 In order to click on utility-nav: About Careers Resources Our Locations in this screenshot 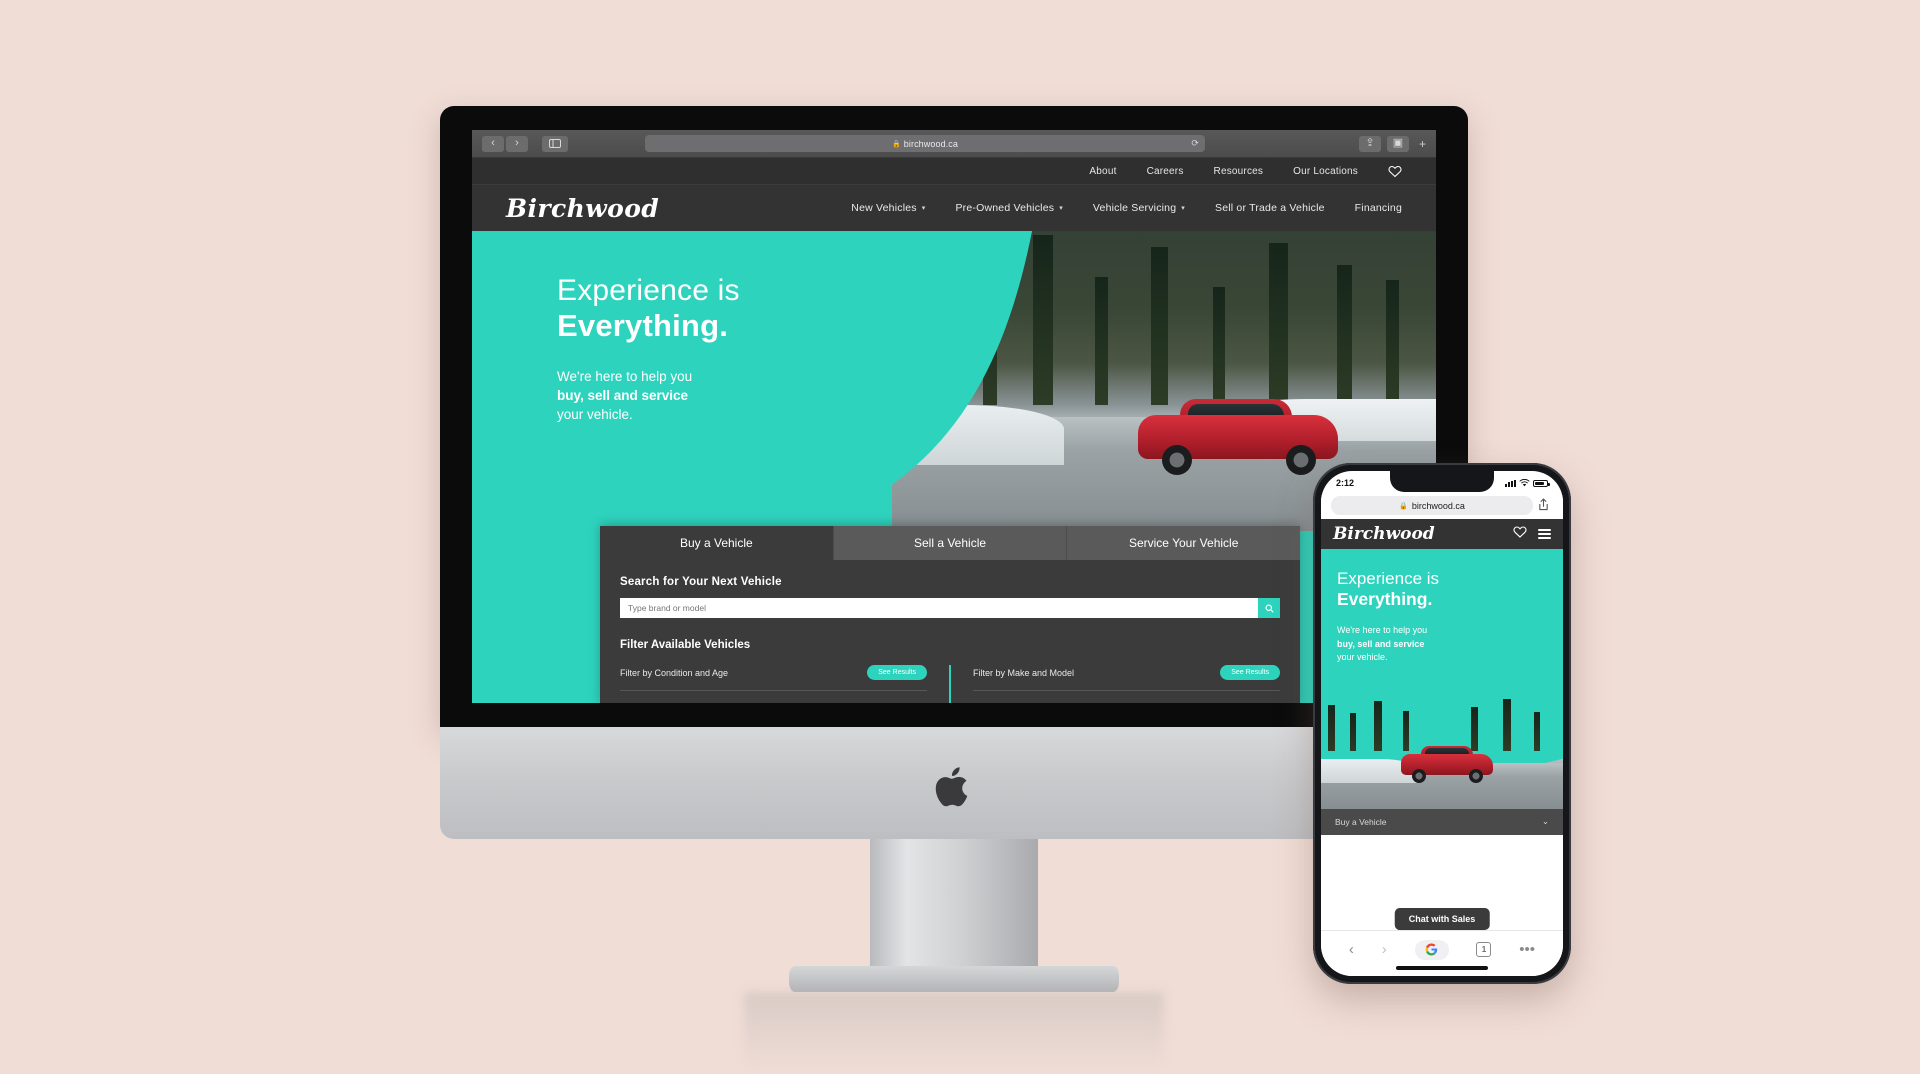, I will do `click(954, 171)`.